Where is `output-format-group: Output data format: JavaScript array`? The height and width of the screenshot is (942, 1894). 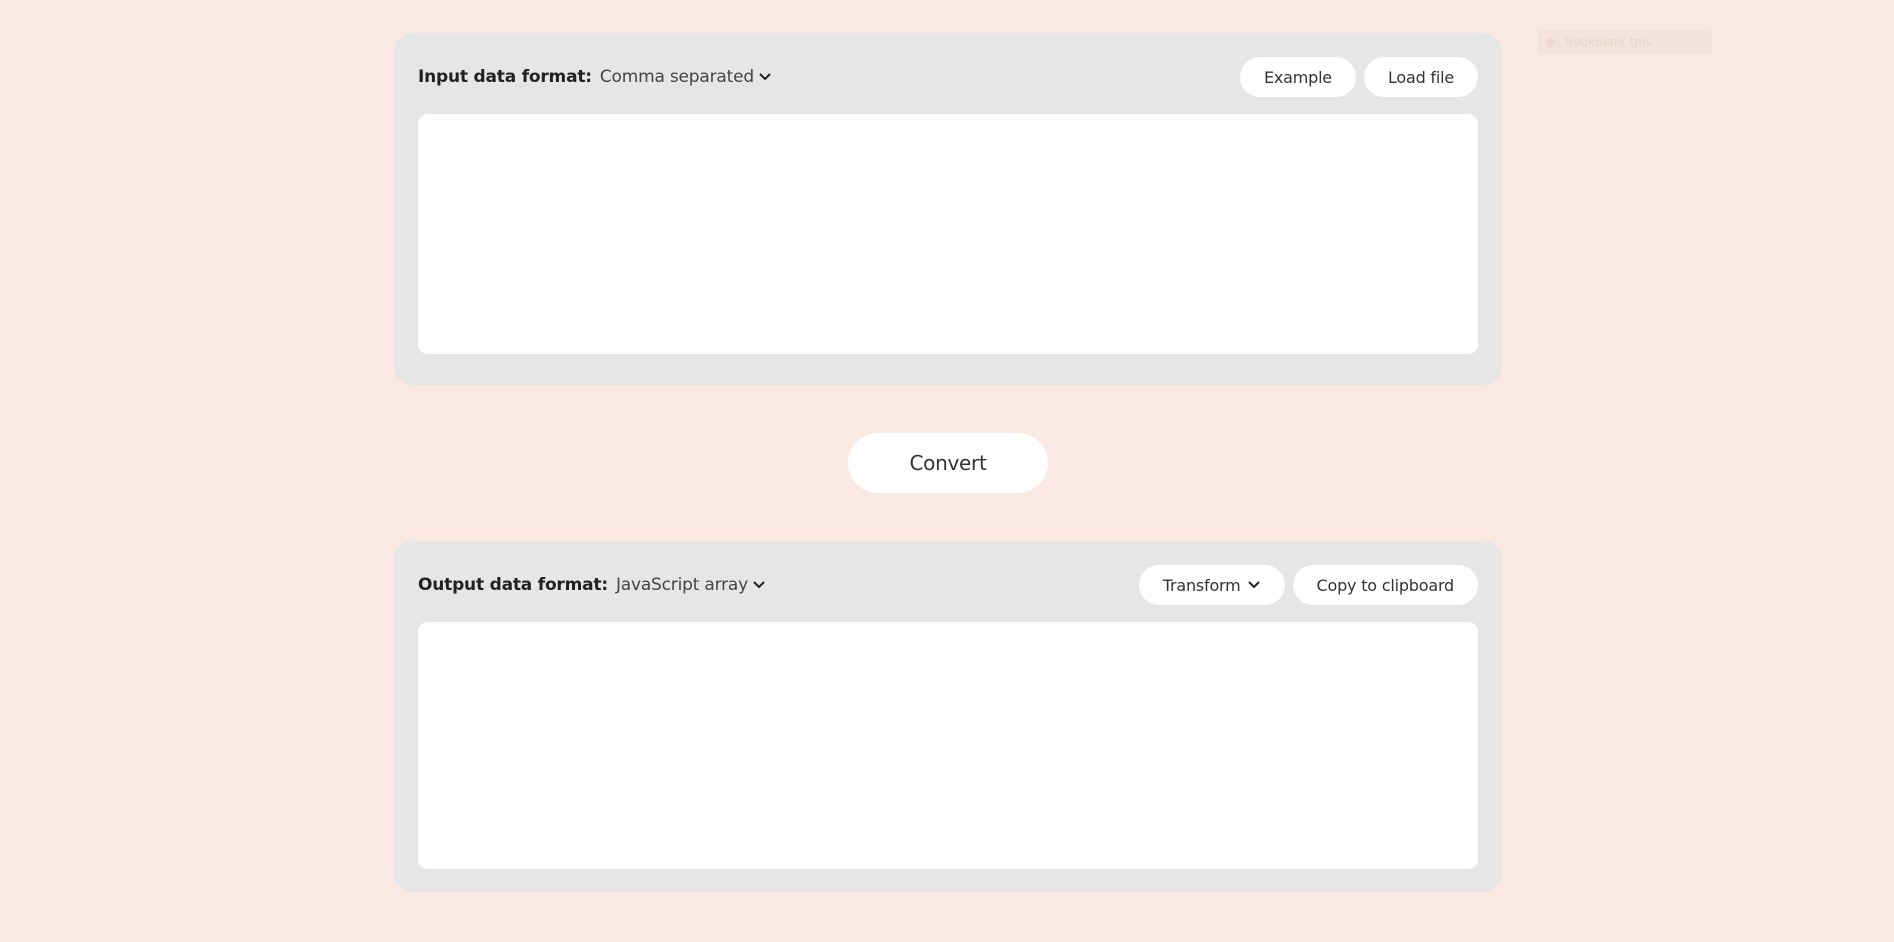
output-format-group: Output data format: JavaScript array is located at coordinates (592, 585).